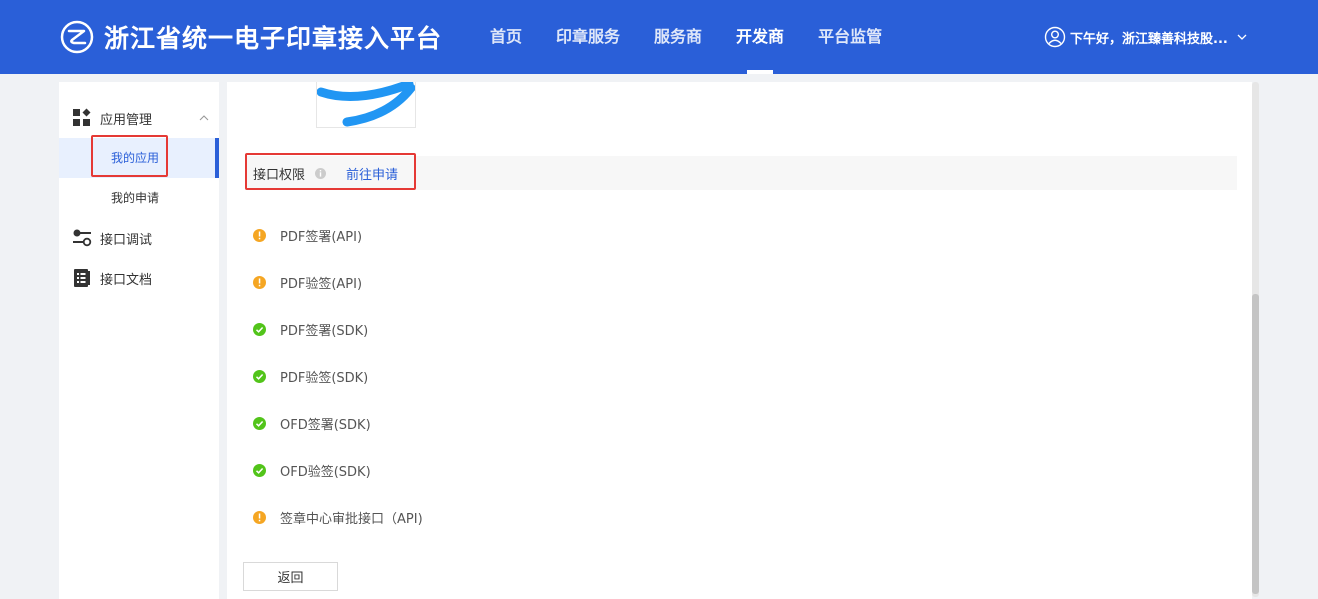 This screenshot has width=1318, height=599. What do you see at coordinates (139, 158) in the screenshot?
I see `sidebar-item-my-apps: 我的应用` at bounding box center [139, 158].